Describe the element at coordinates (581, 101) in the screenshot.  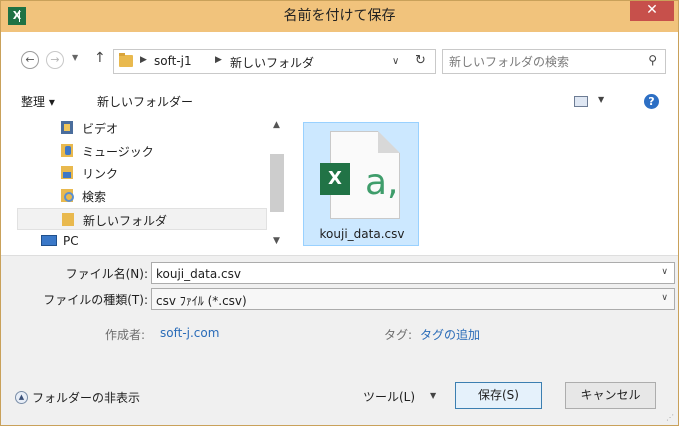
I see `view-options-icon` at that location.